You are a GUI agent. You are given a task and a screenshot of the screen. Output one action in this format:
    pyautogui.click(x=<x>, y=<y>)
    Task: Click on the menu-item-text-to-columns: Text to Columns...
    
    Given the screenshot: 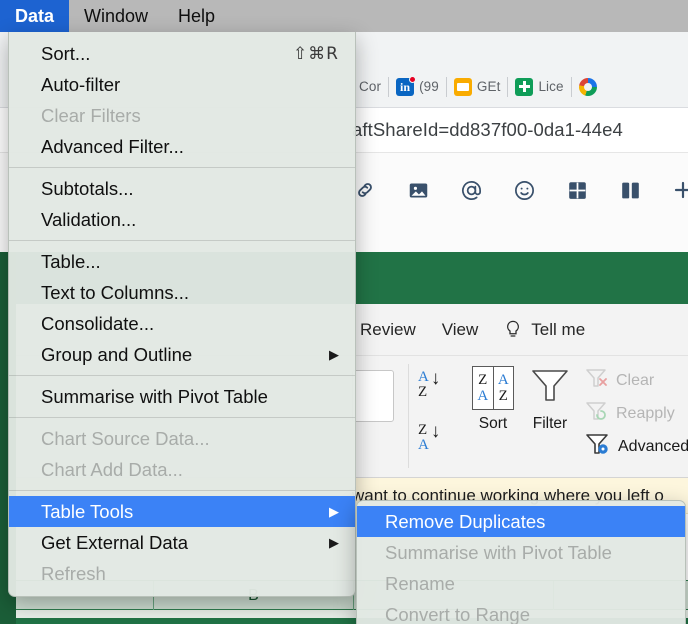 What is the action you would take?
    pyautogui.click(x=182, y=292)
    